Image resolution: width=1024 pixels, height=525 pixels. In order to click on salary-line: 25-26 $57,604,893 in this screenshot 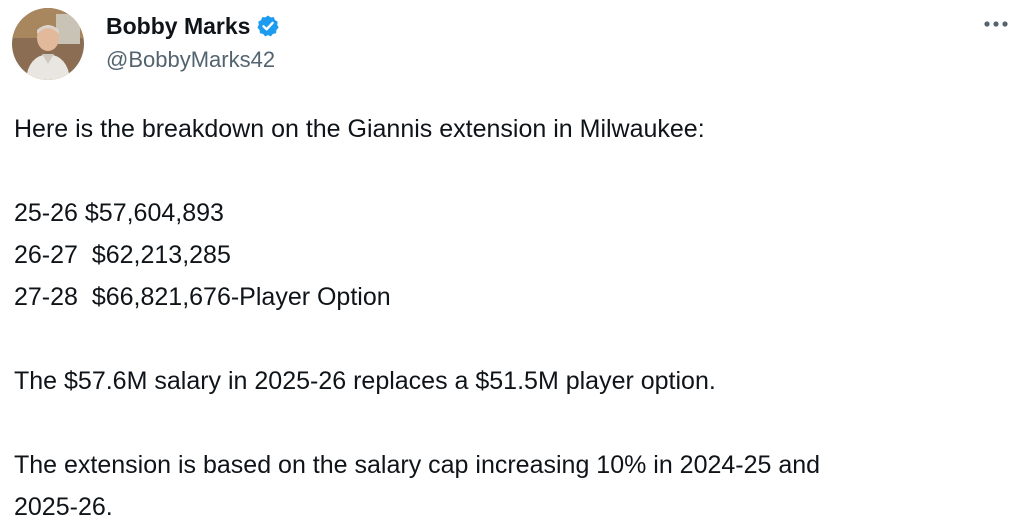, I will do `click(119, 213)`.